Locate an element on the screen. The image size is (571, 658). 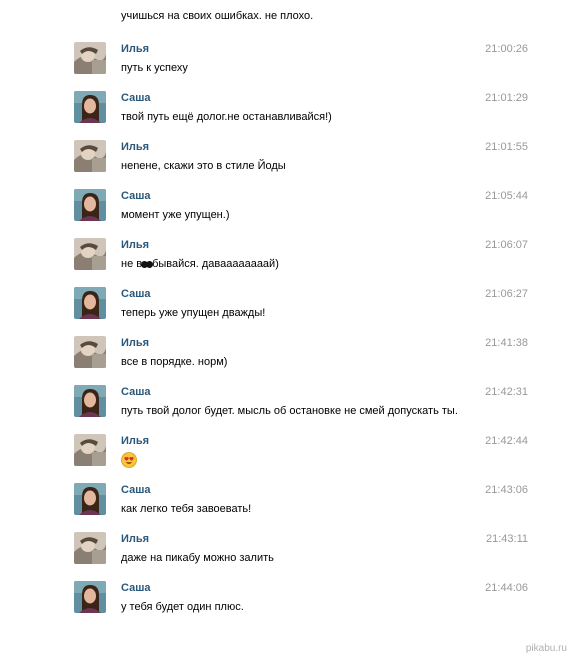
message: Саша 21:05:44 момент уже упущен.) is located at coordinates (285, 213).